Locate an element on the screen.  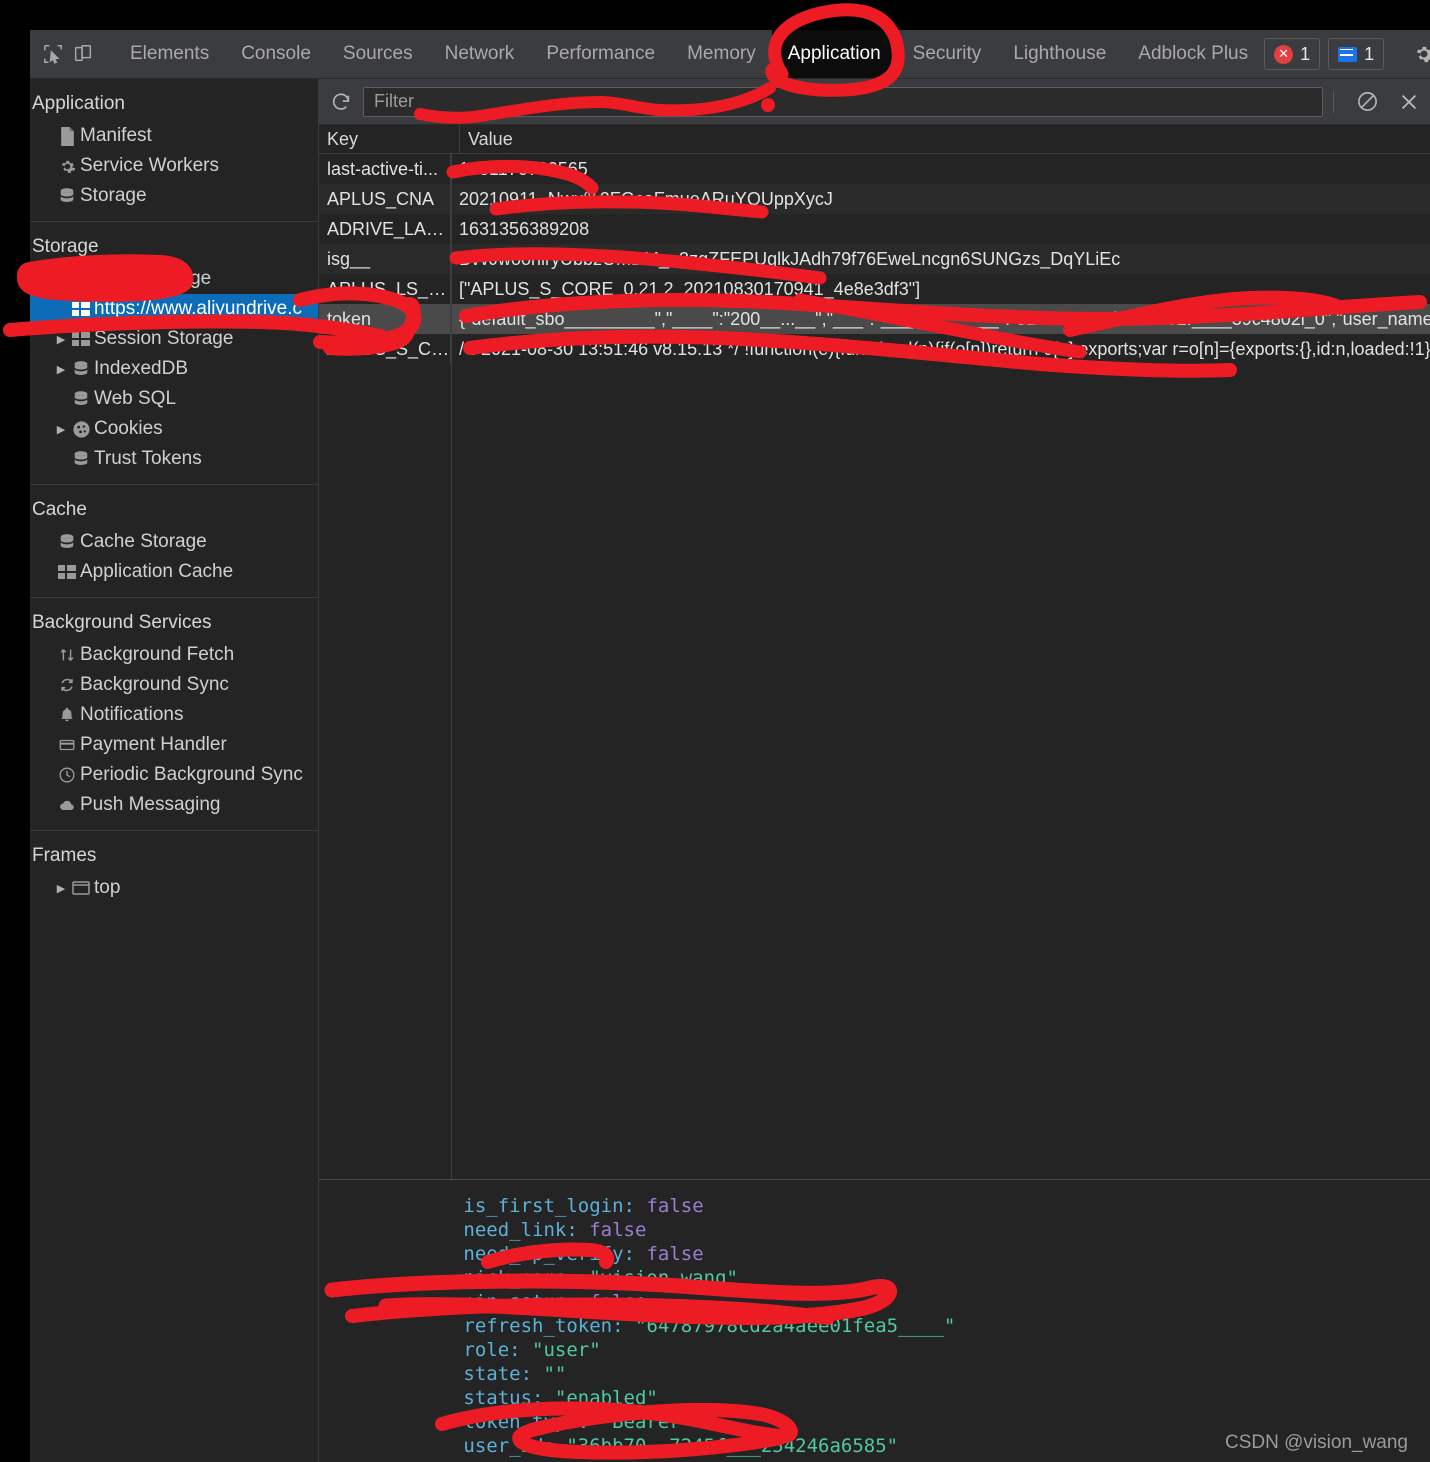
message-count-badge: 1 is located at coordinates (1356, 54).